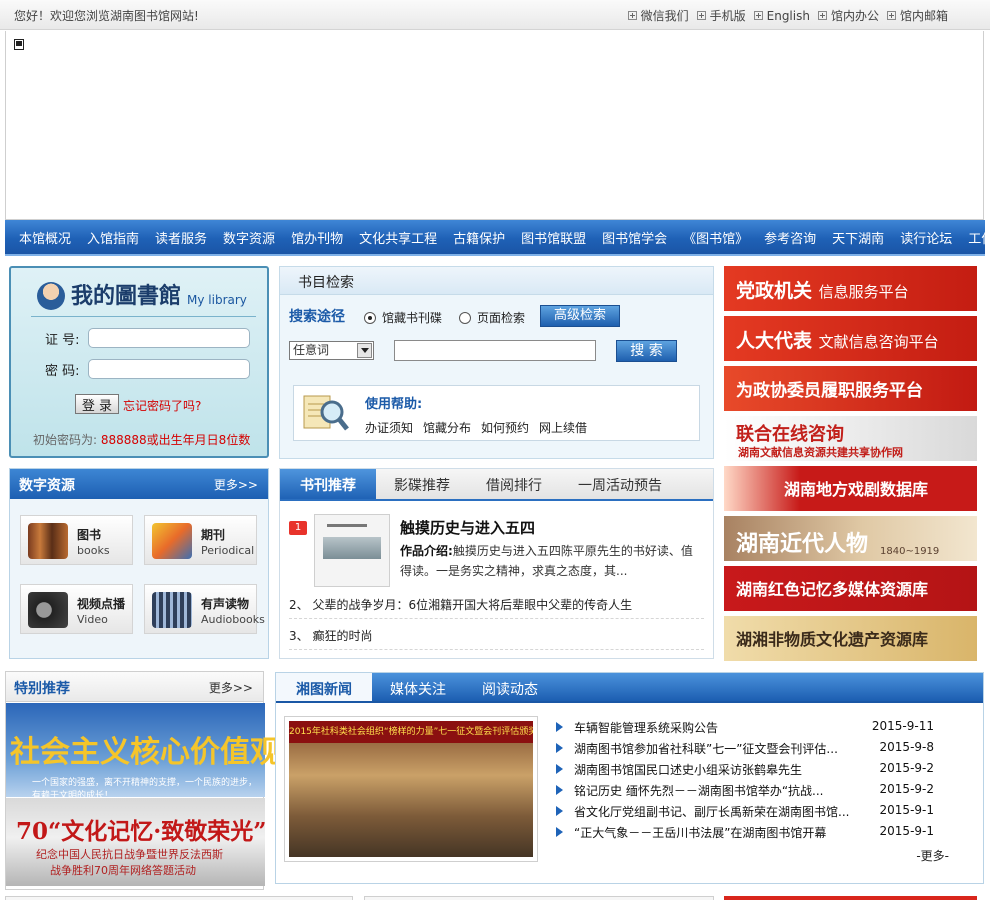 This screenshot has width=990, height=900. Describe the element at coordinates (326, 283) in the screenshot. I see `catalog-search-title: 书目检索` at that location.